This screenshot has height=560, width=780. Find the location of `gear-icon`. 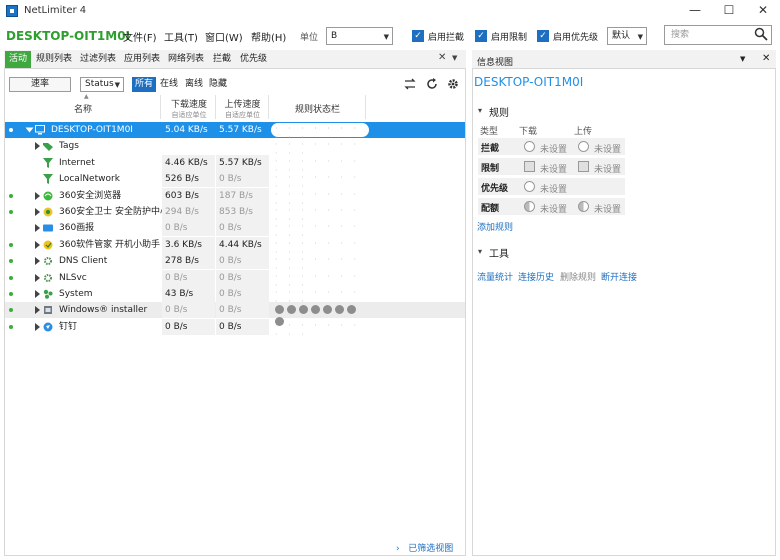

gear-icon is located at coordinates (453, 84).